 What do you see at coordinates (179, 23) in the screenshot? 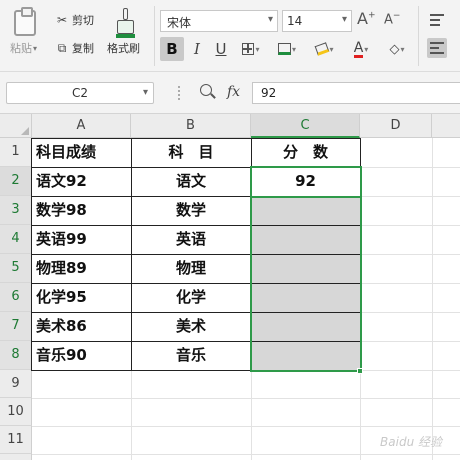
I see `font-name-value: 宋体` at bounding box center [179, 23].